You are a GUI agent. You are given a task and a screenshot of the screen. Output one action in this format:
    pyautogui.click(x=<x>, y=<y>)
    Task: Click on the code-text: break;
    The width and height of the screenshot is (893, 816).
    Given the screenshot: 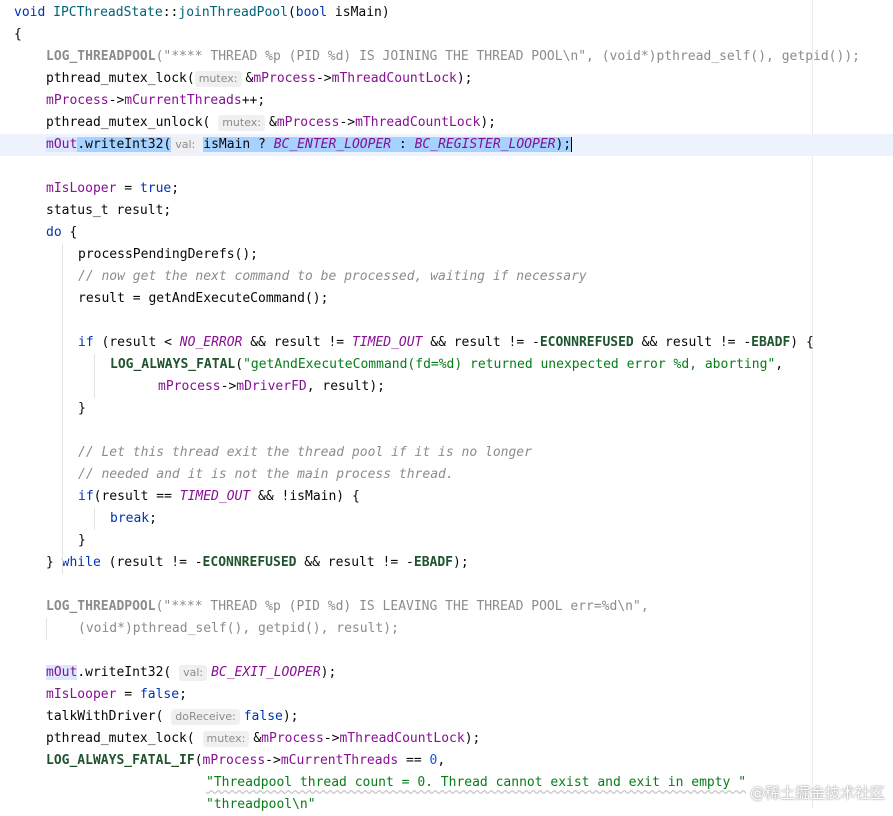 What is the action you would take?
    pyautogui.click(x=133, y=519)
    